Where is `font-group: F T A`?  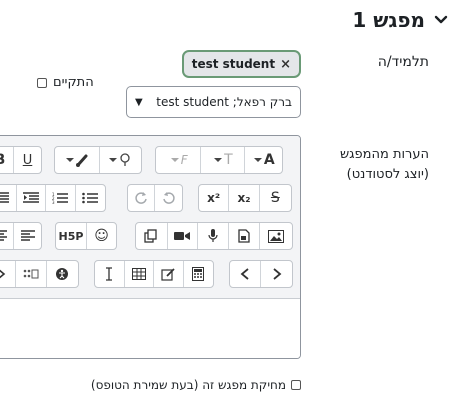
font-group: F T A is located at coordinates (219, 160).